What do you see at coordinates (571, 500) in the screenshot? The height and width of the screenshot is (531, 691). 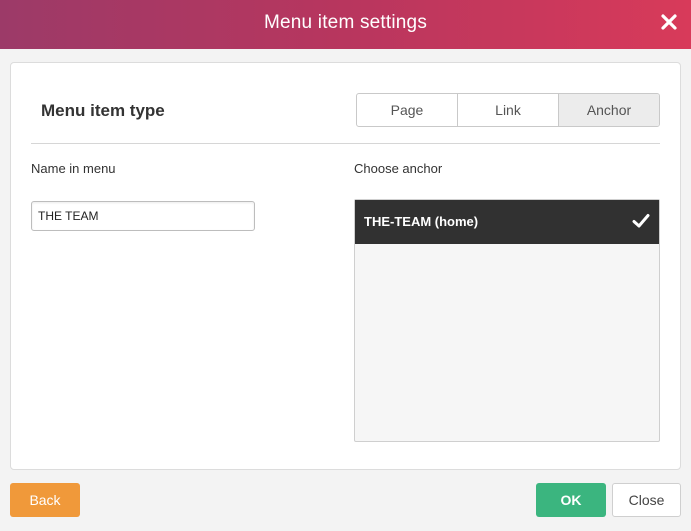 I see `ok-button: OK` at bounding box center [571, 500].